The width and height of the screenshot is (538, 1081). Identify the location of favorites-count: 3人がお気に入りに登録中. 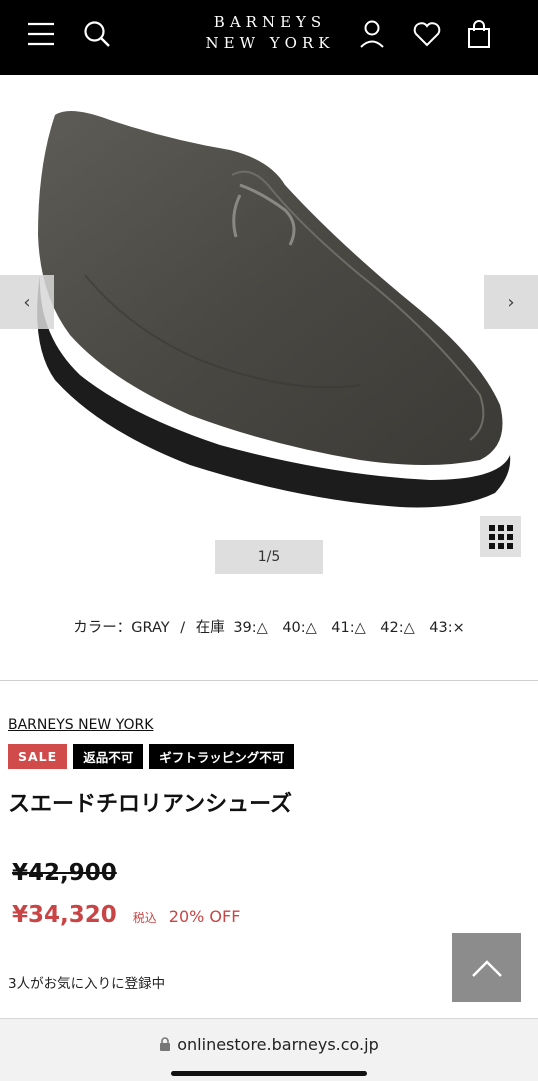
(87, 984).